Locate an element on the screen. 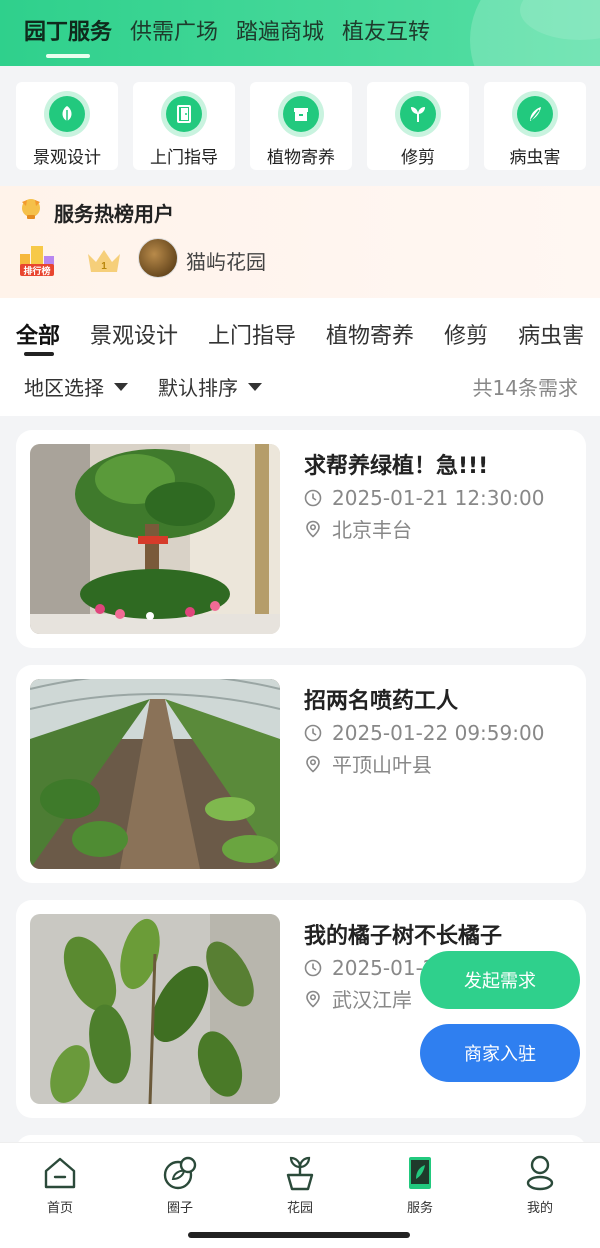 This screenshot has height=1248, width=600. circle-icon is located at coordinates (180, 1173).